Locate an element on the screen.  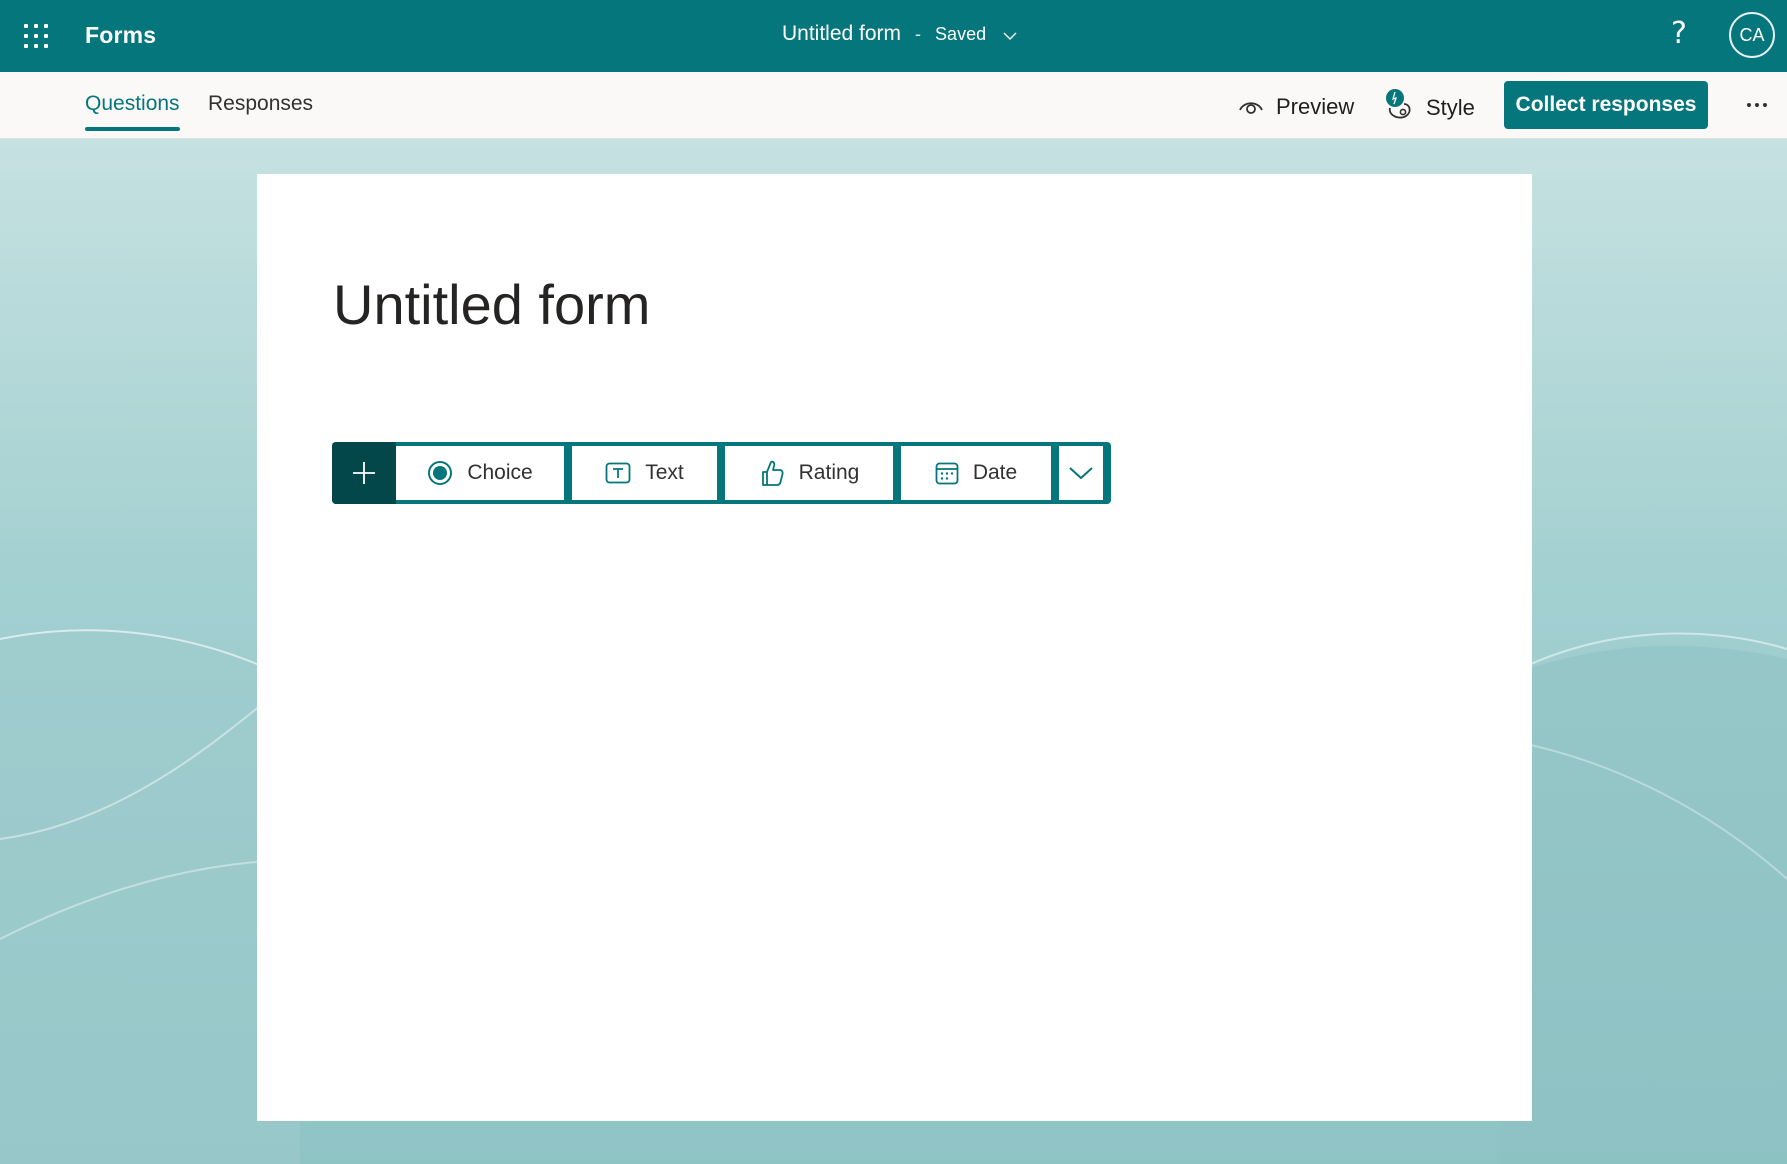
add-question-toolbar: Choice Text Rating Date is located at coordinates (721, 473).